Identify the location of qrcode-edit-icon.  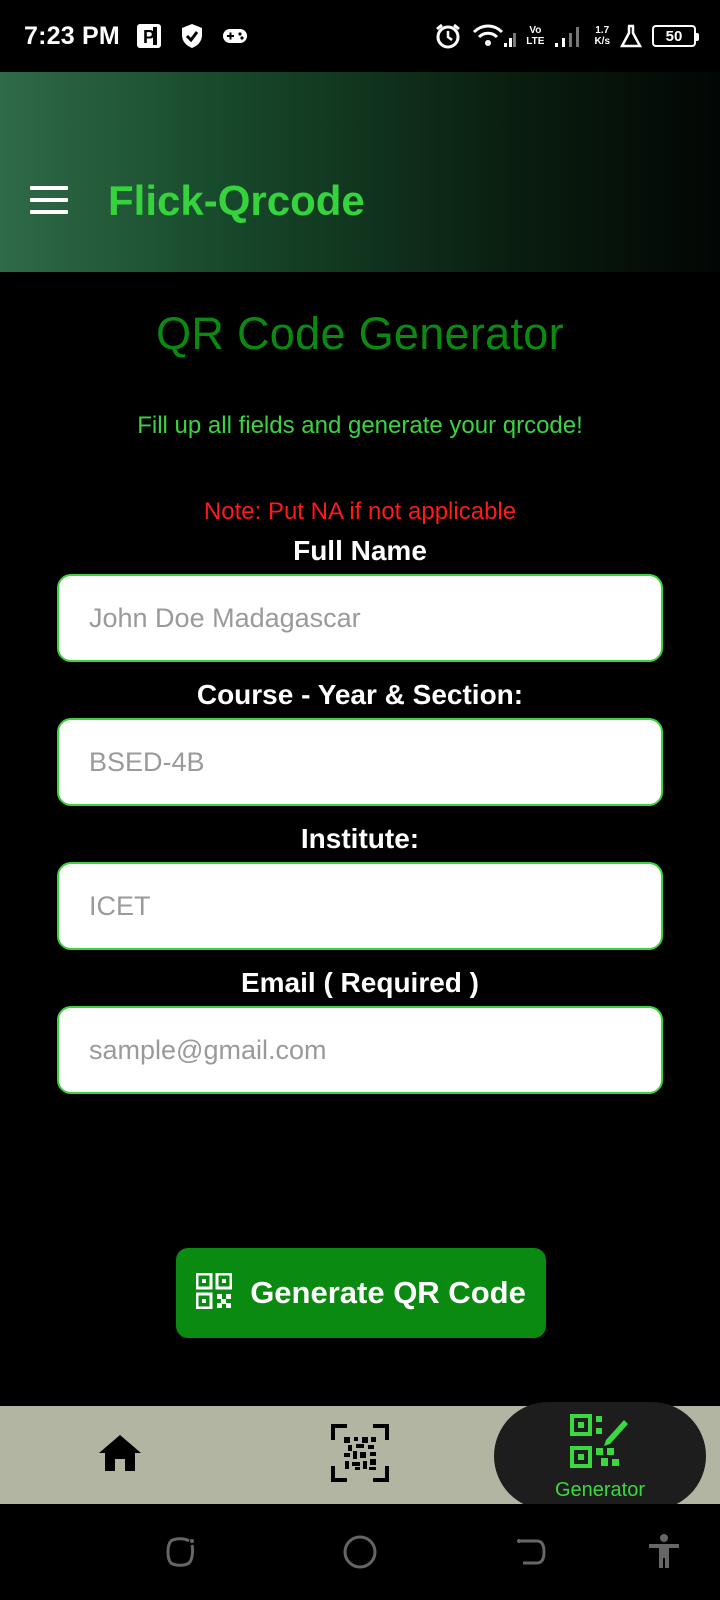
(600, 1445).